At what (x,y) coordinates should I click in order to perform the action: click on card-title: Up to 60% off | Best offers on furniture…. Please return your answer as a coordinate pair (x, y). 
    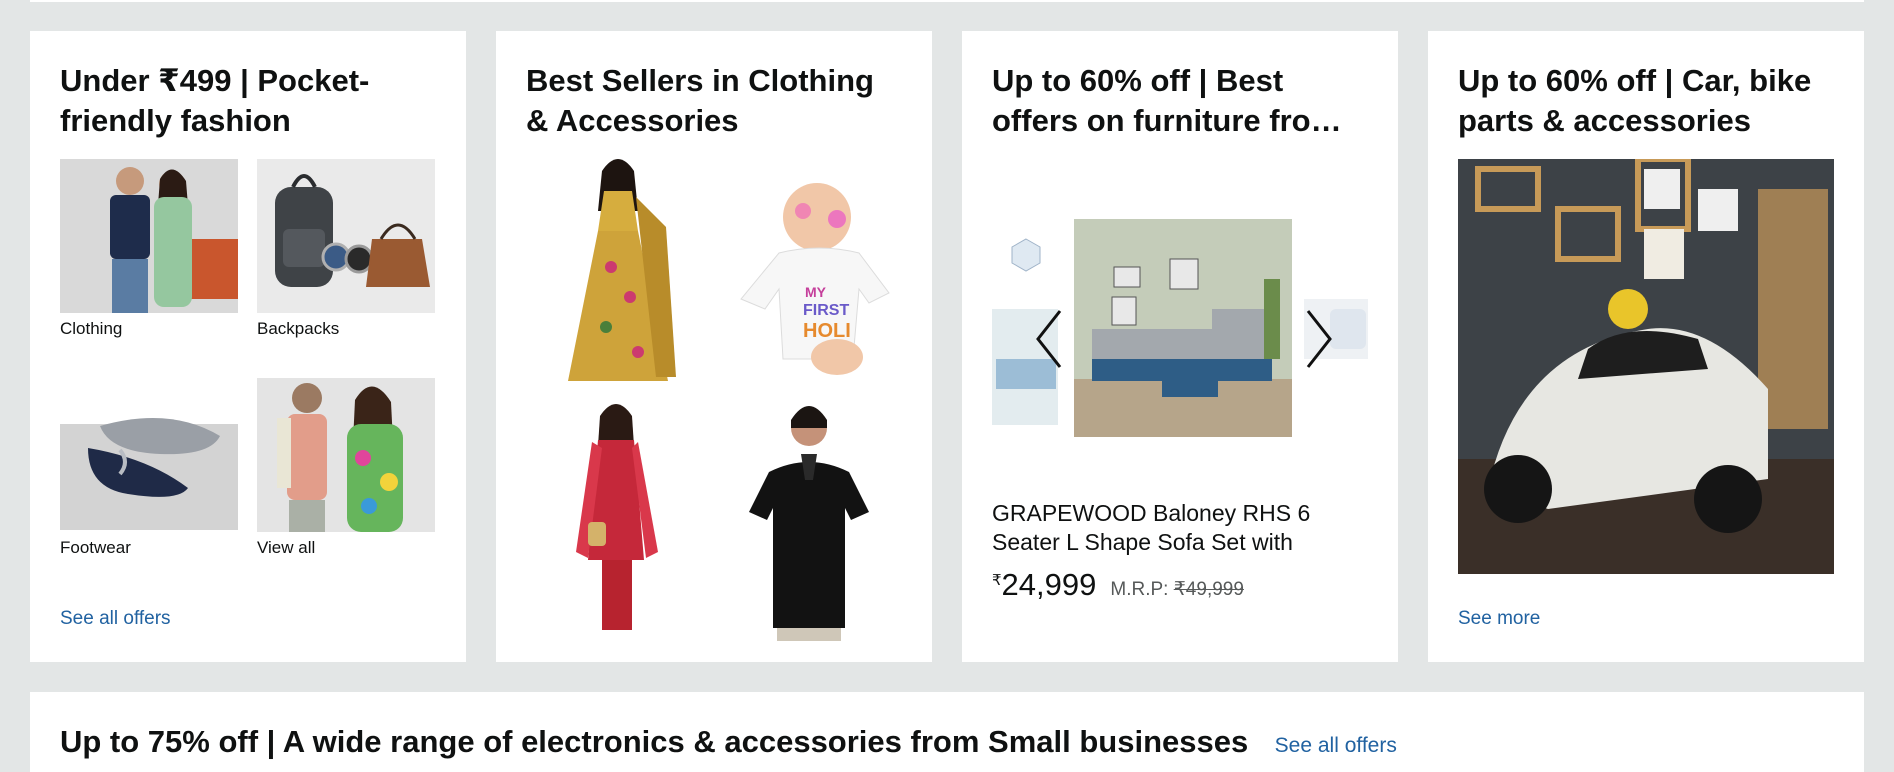
    Looking at the image, I should click on (1167, 100).